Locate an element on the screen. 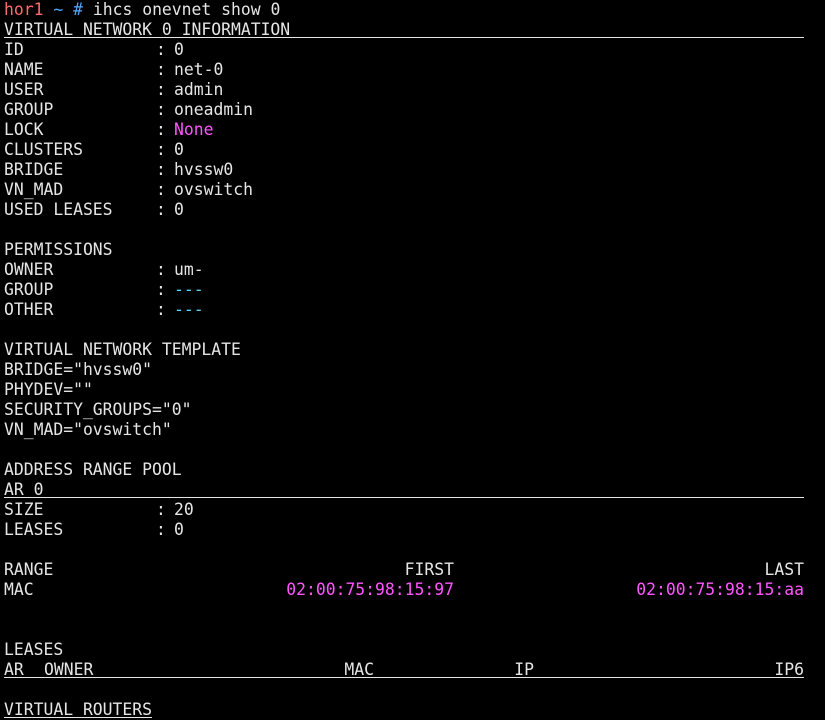  info-key-clusters: CLUSTERS is located at coordinates (43, 149).